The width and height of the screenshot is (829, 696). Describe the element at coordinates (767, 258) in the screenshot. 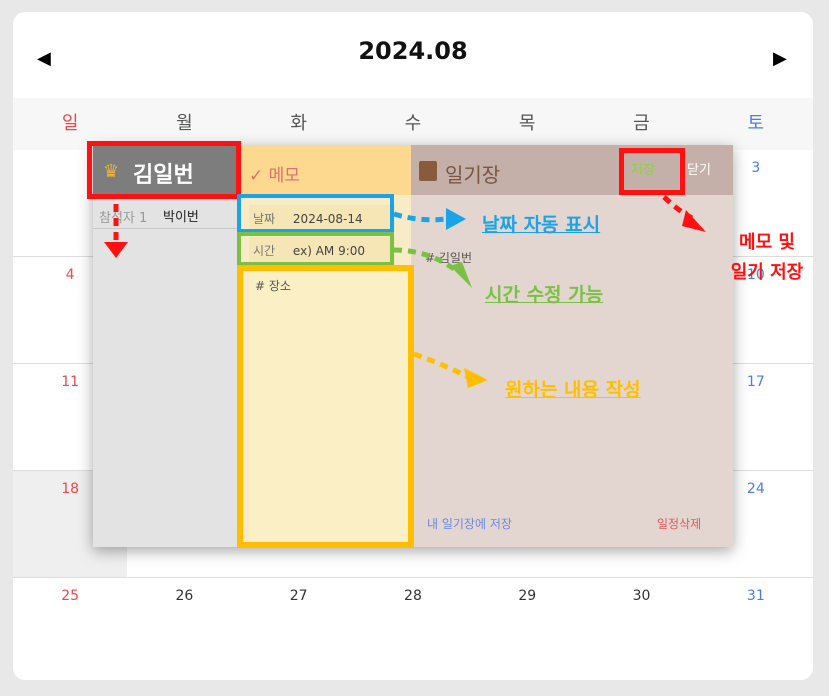

I see `save-annotation: 메모 및 일기 저장` at that location.